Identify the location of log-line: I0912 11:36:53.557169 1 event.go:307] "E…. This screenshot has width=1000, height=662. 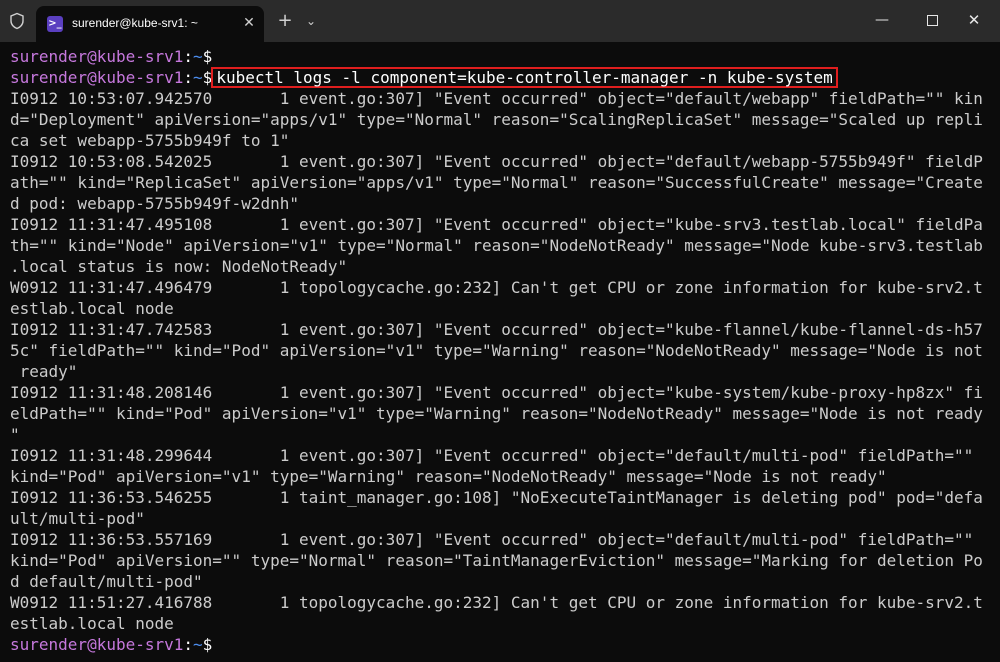
(492, 539).